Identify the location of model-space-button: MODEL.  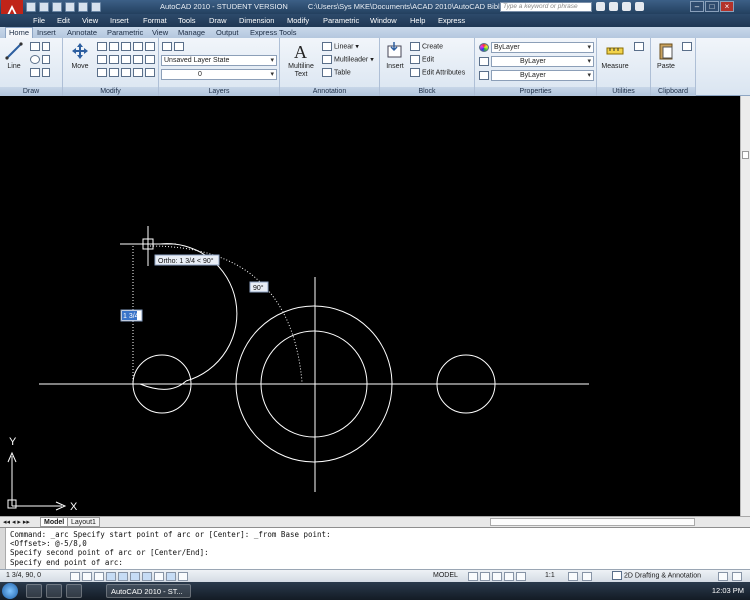
(445, 575).